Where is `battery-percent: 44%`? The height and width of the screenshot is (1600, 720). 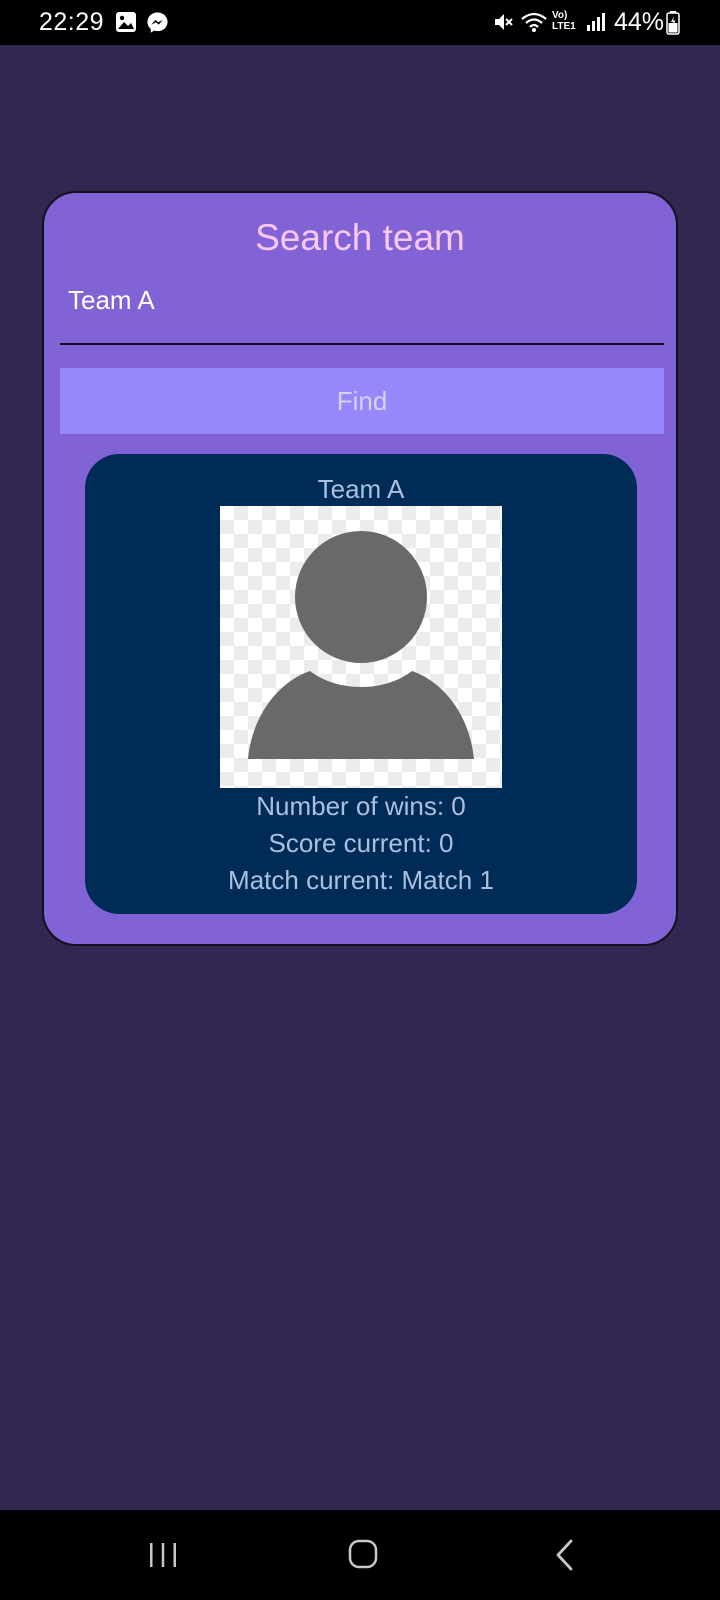 battery-percent: 44% is located at coordinates (639, 22).